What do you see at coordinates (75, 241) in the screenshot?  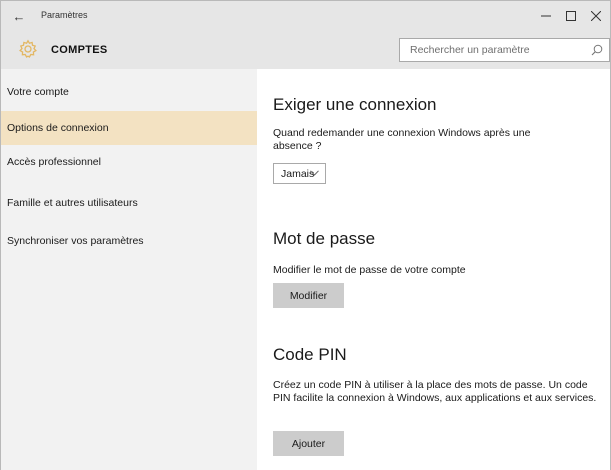 I see `sidebar-item-label: Synchroniser vos paramètres` at bounding box center [75, 241].